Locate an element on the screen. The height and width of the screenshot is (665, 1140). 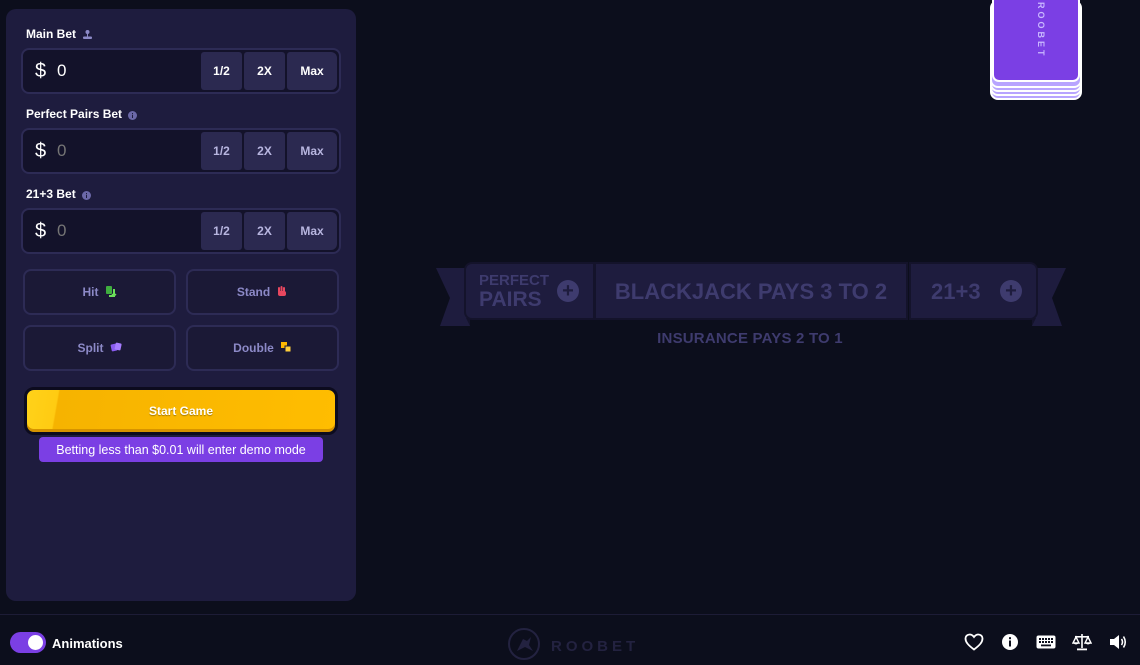
perfect-pairs-bet-label: Perfect Pairs Bet is located at coordinates (82, 114).